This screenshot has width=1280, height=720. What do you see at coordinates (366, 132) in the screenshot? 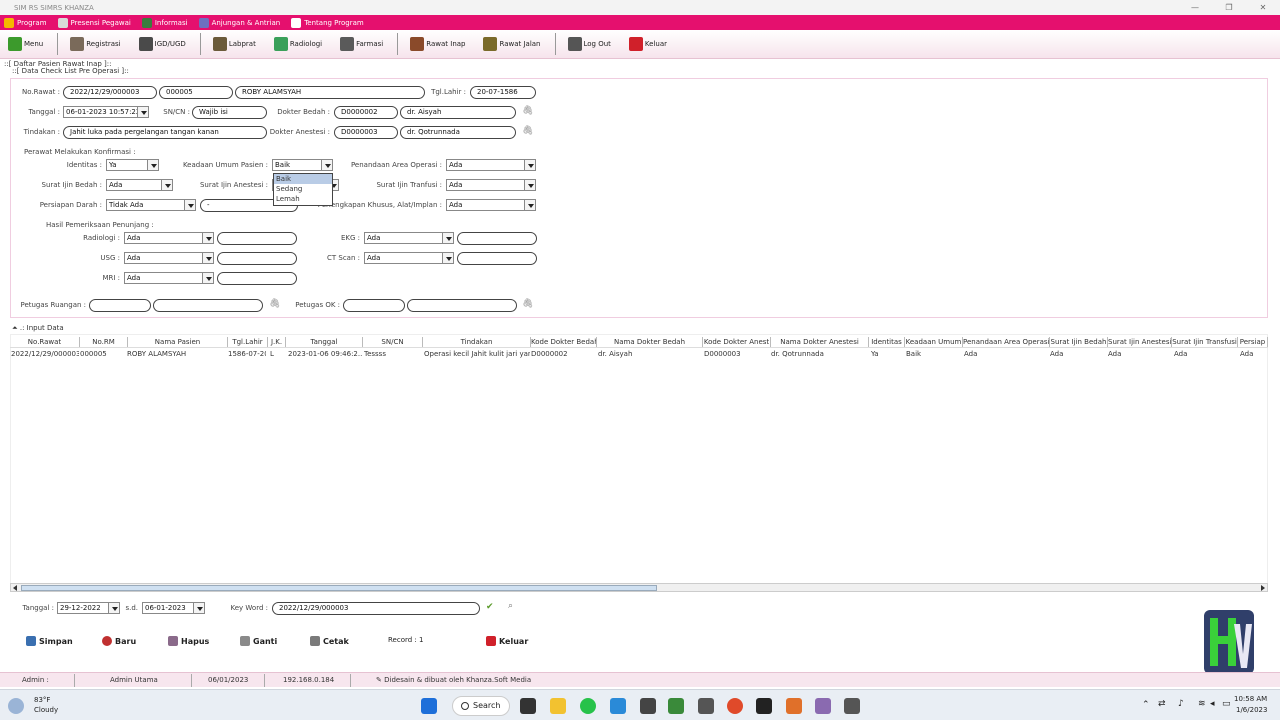
I see `dokter-anestesi-kode-field: D0000003` at bounding box center [366, 132].